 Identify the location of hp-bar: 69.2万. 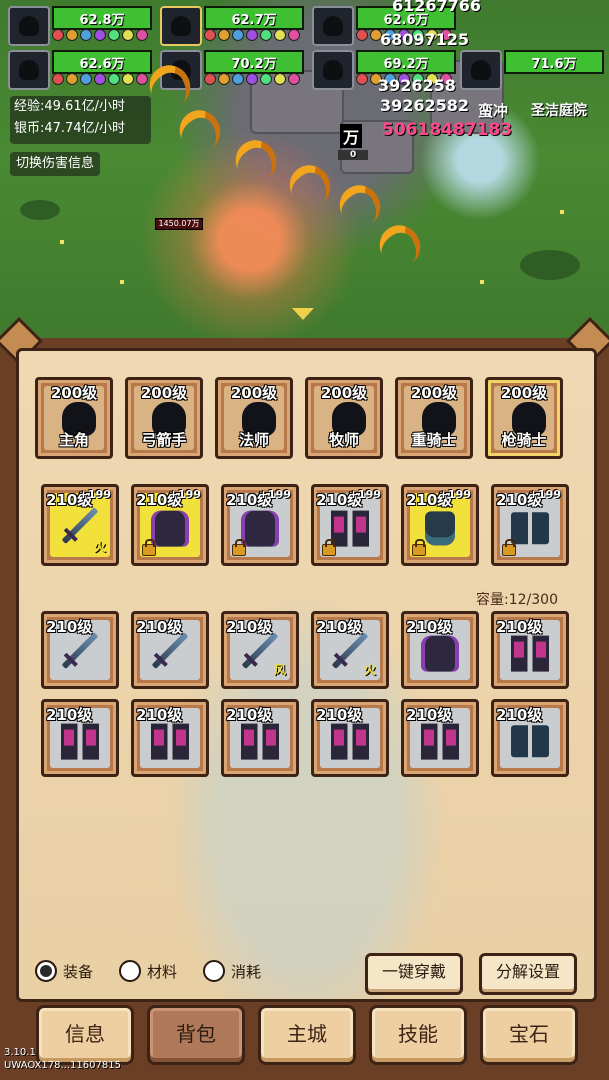
(406, 62).